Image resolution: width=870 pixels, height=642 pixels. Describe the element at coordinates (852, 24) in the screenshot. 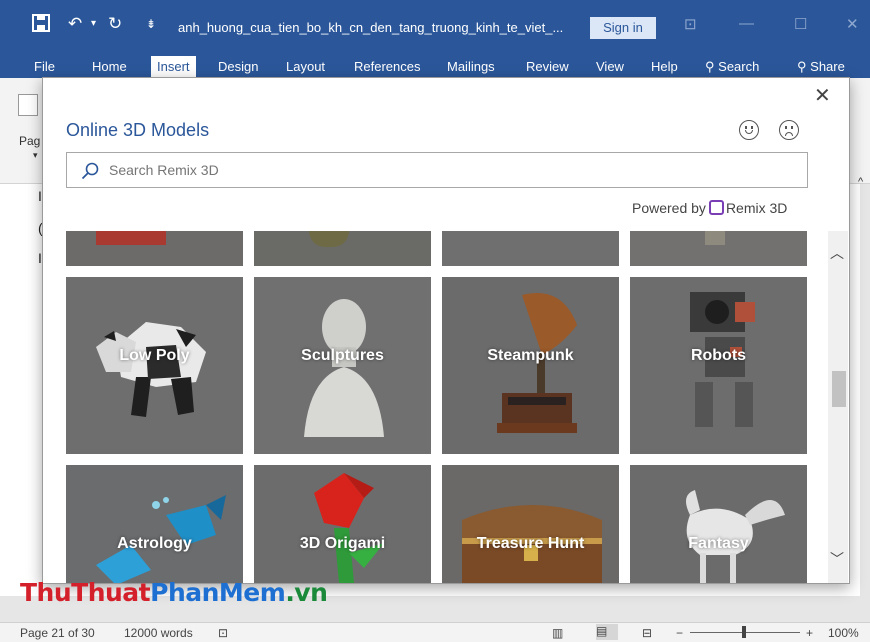

I see `close-window-icon: ✕` at that location.